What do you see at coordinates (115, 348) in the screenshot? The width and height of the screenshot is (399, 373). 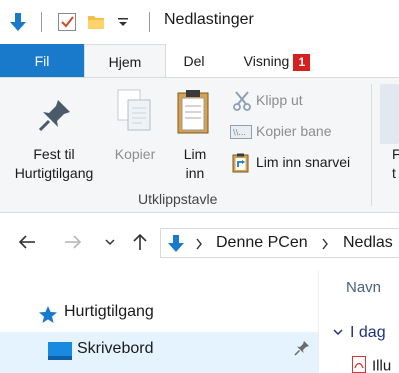 I see `nav-item-label: Skrivebord` at bounding box center [115, 348].